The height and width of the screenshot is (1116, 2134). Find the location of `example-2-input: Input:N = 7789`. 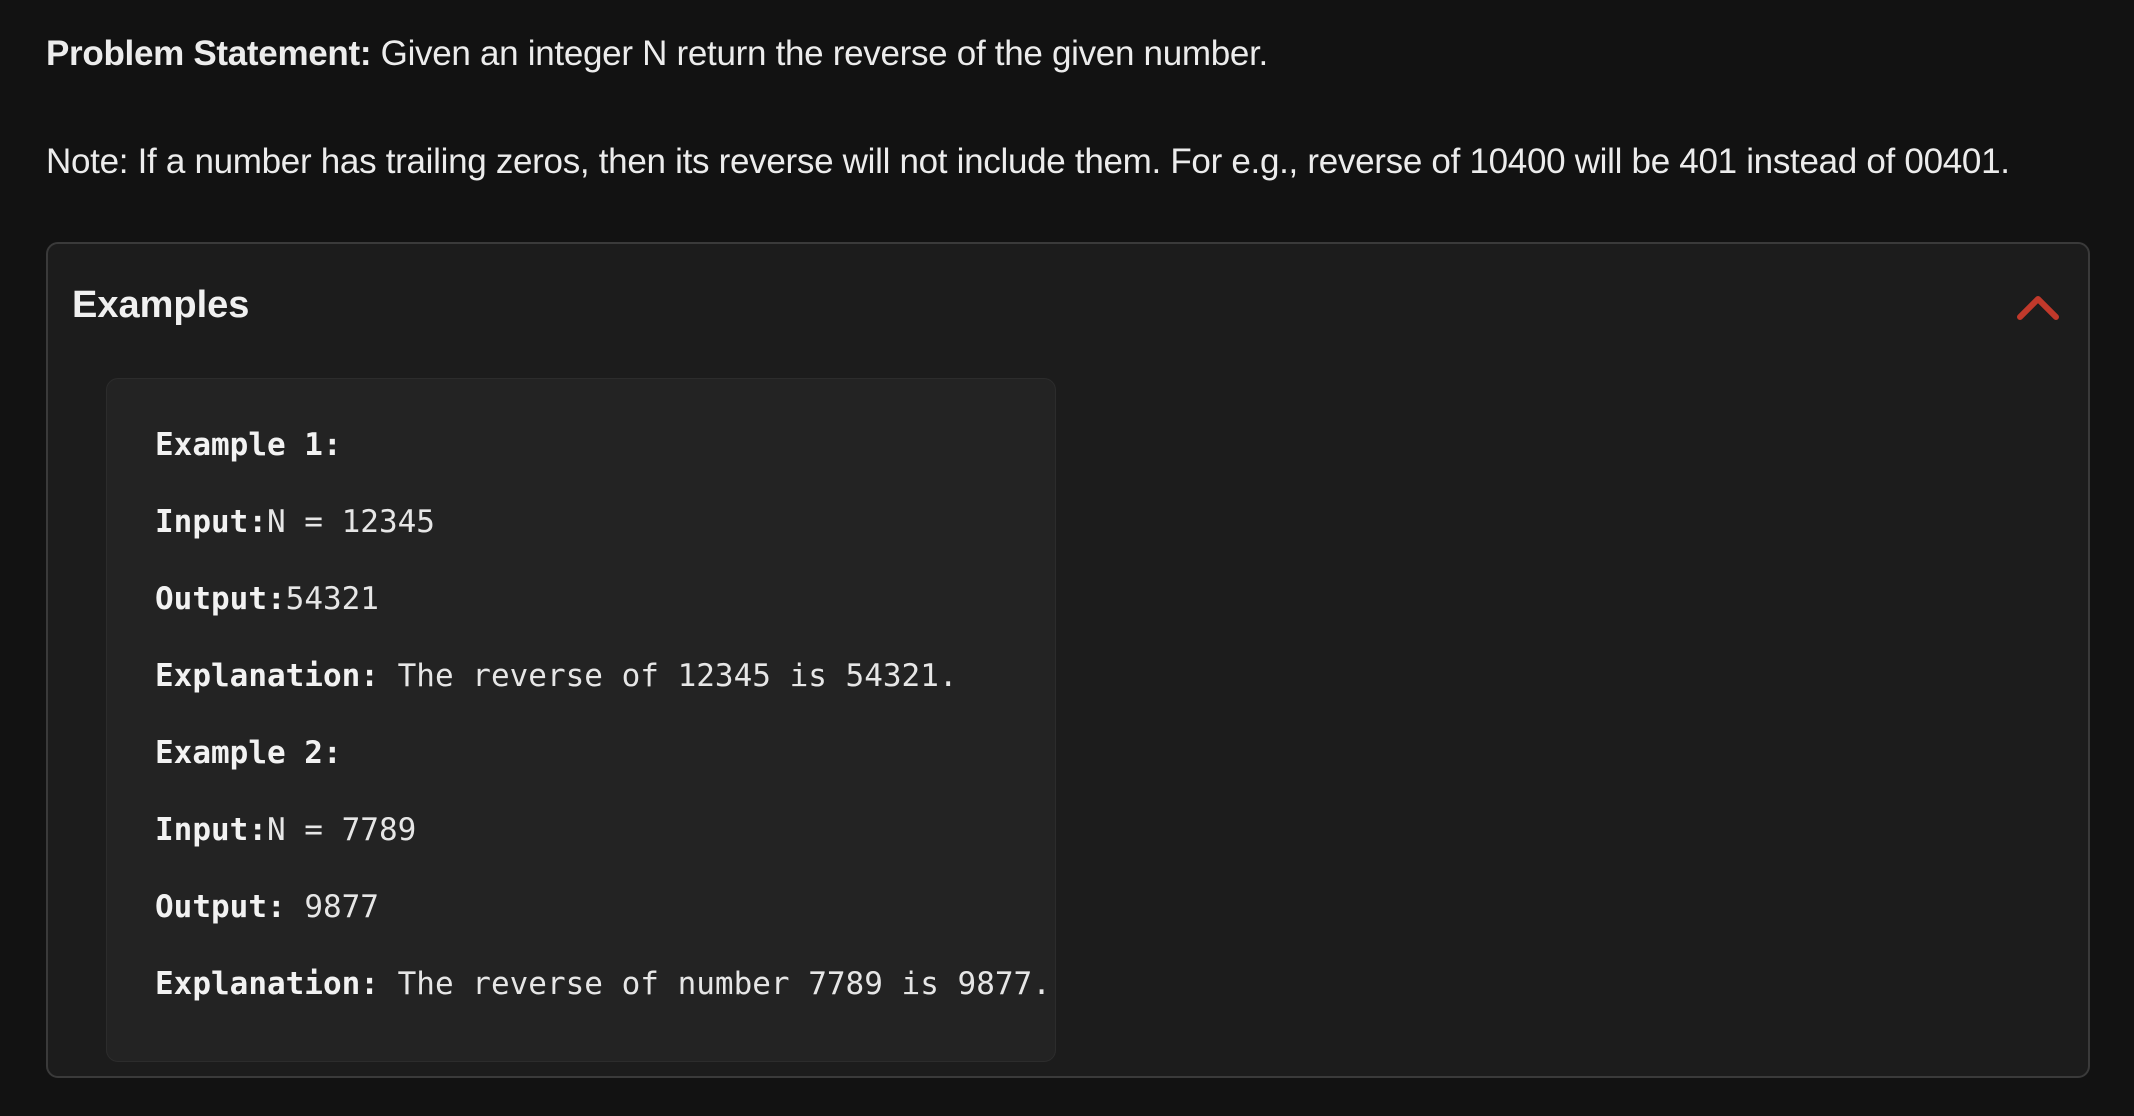

example-2-input: Input:N = 7789 is located at coordinates (581, 830).